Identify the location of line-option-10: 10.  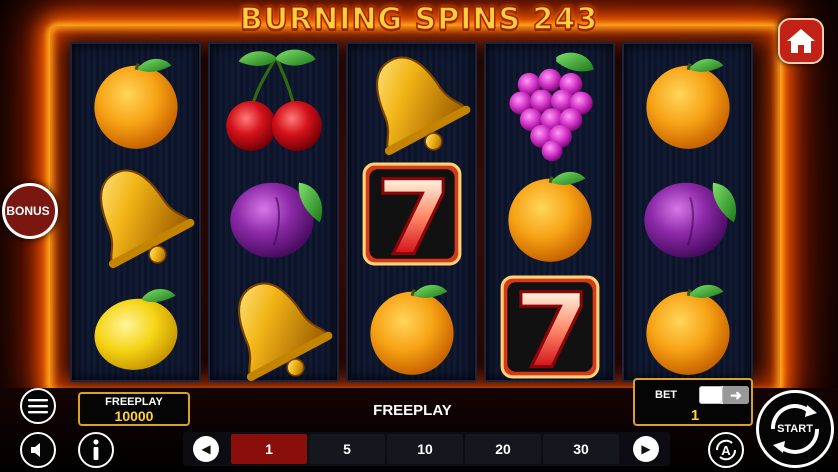
(425, 449).